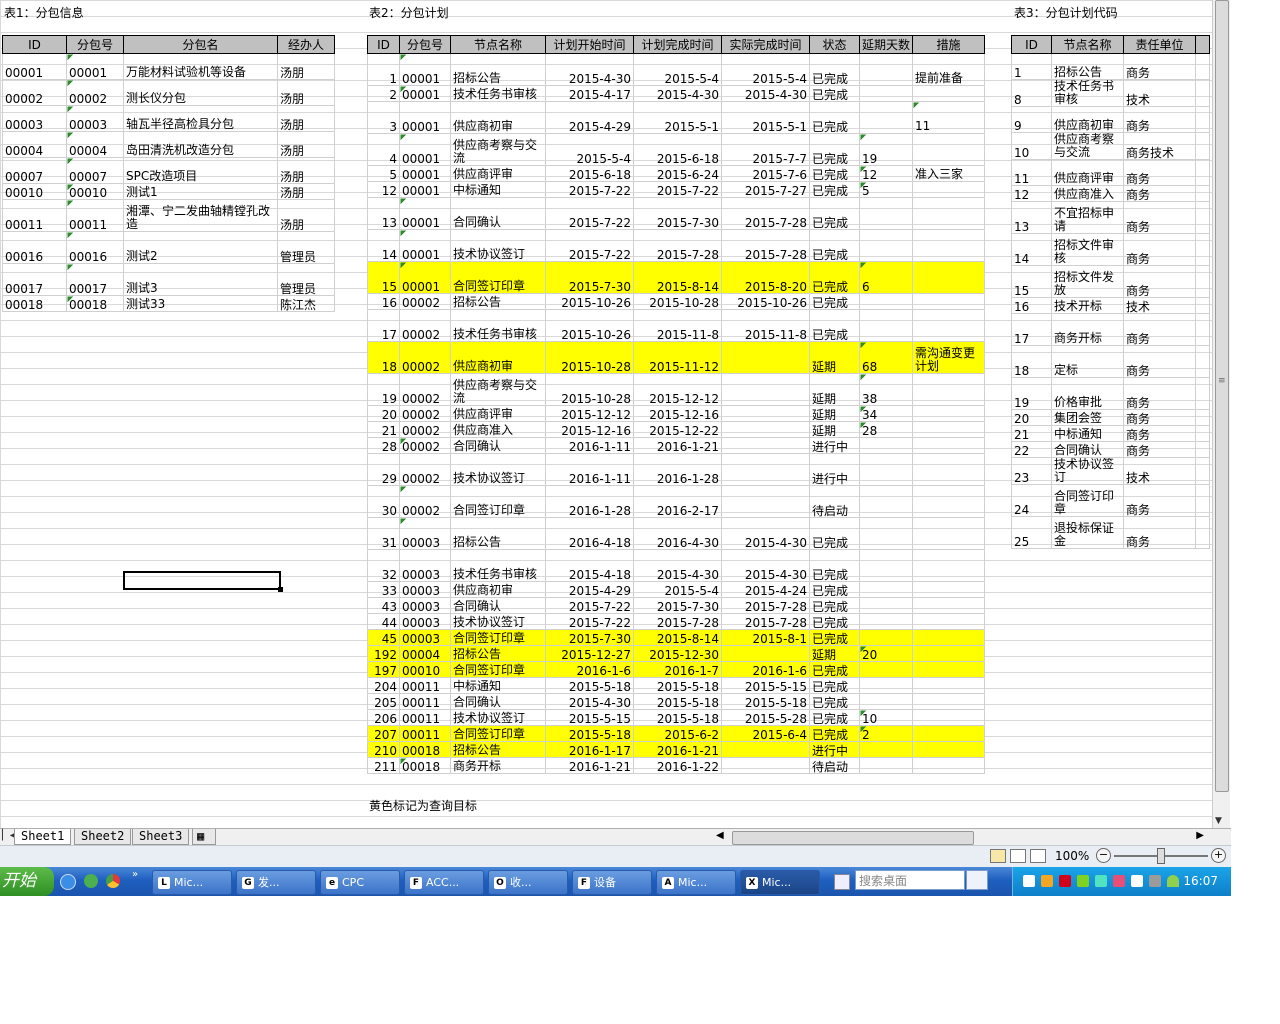  What do you see at coordinates (886, 733) in the screenshot?
I see `table-cell: 2` at bounding box center [886, 733].